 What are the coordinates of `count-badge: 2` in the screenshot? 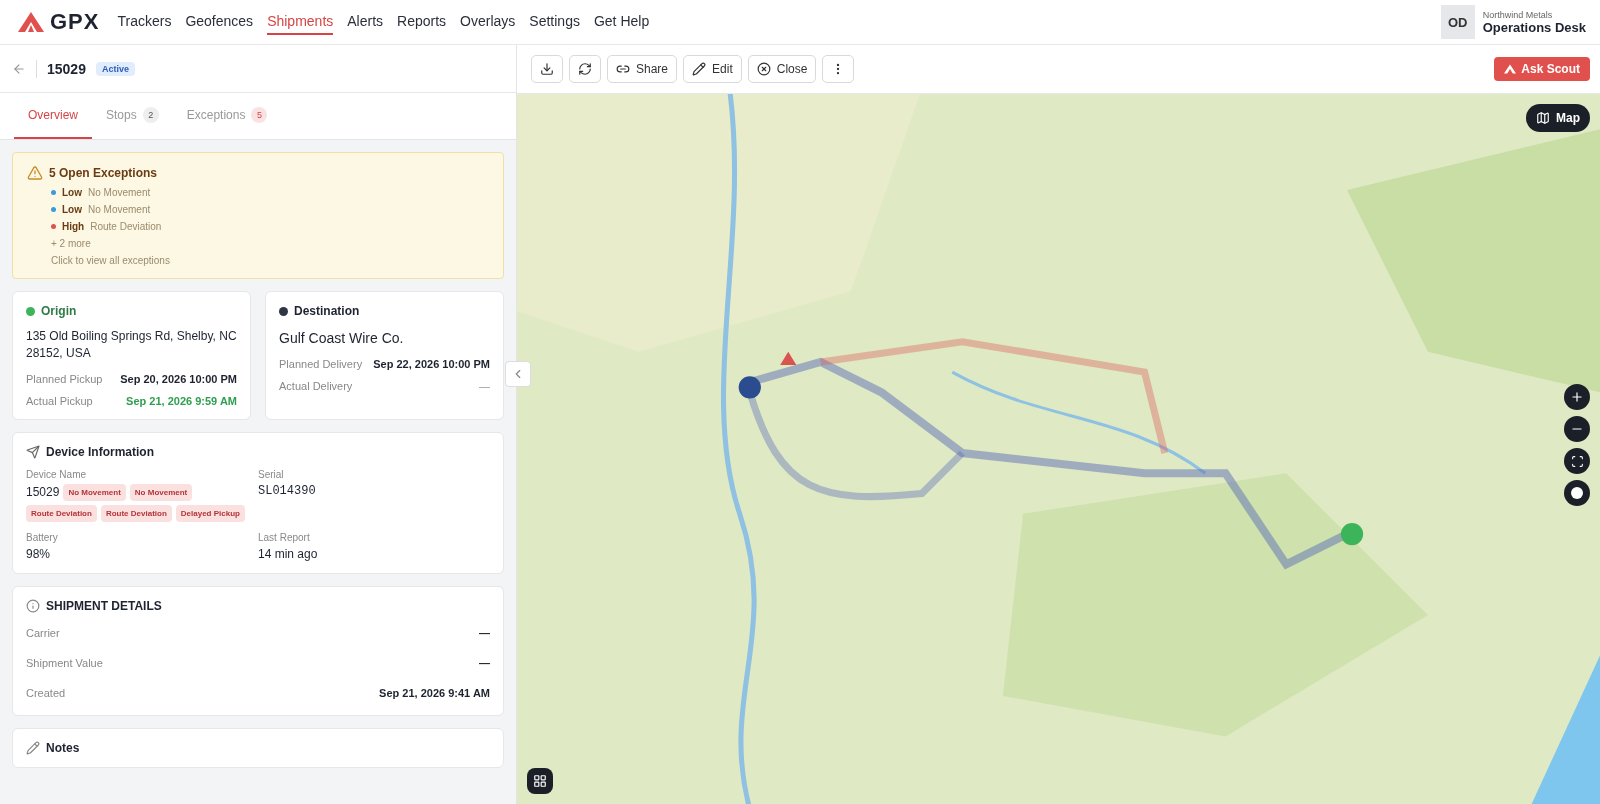 It's located at (150, 115).